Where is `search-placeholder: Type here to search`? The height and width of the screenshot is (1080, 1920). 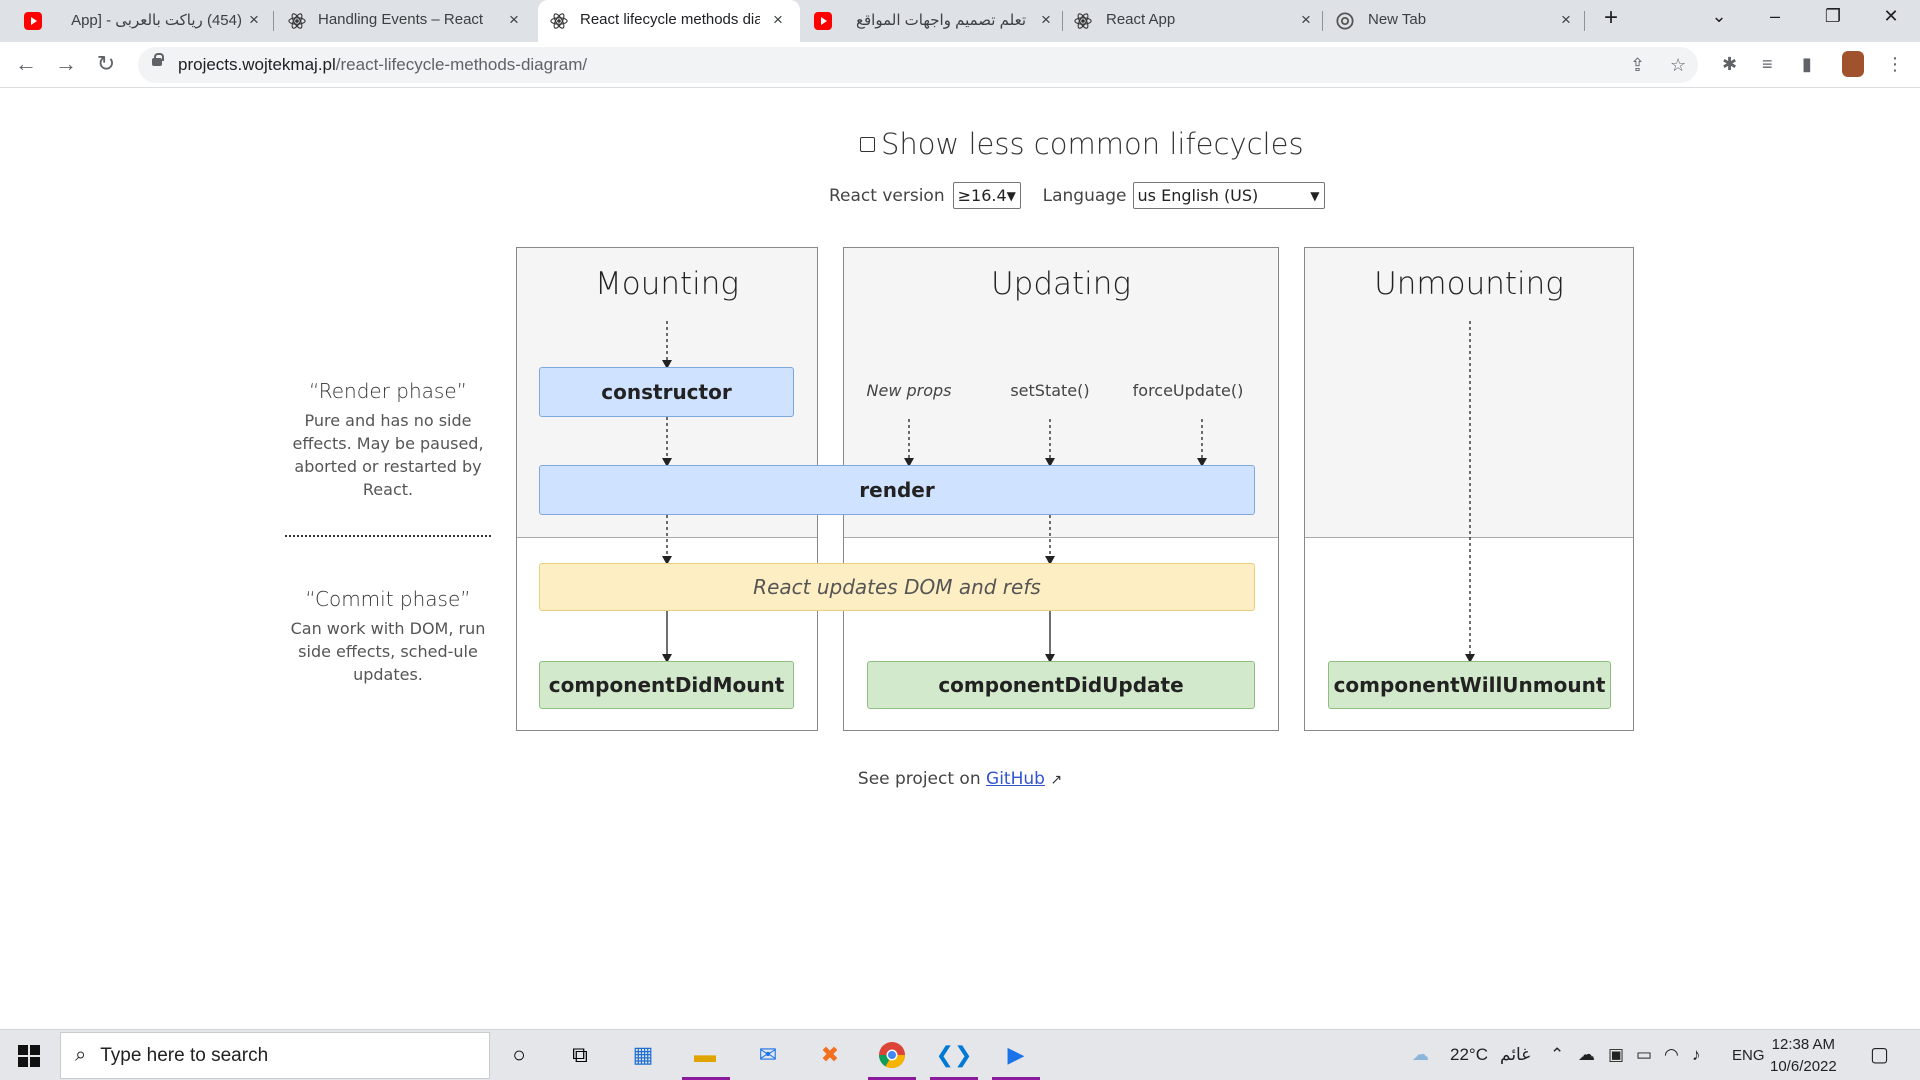
search-placeholder: Type here to search is located at coordinates (184, 1055).